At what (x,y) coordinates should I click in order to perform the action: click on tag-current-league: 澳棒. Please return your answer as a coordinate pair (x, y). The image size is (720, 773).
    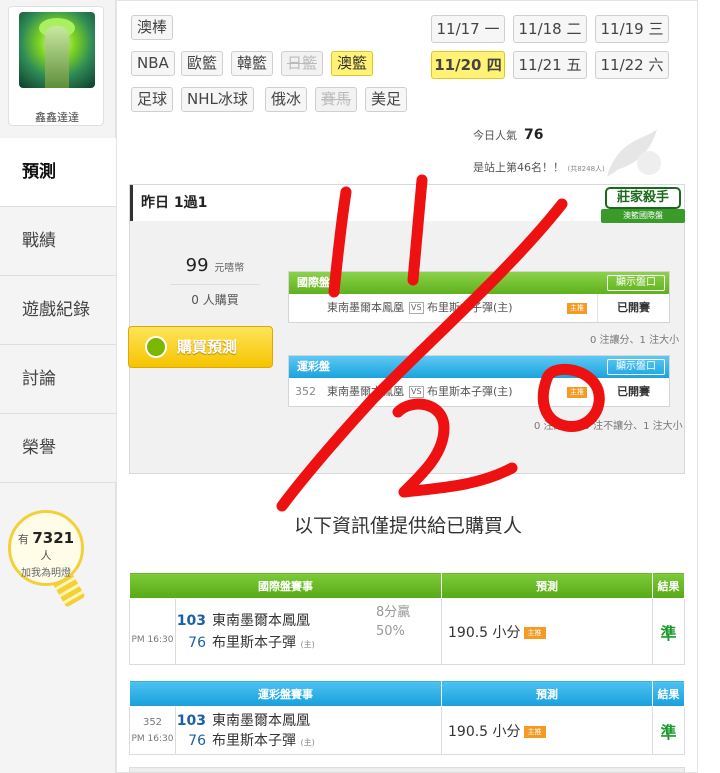
    Looking at the image, I should click on (152, 27).